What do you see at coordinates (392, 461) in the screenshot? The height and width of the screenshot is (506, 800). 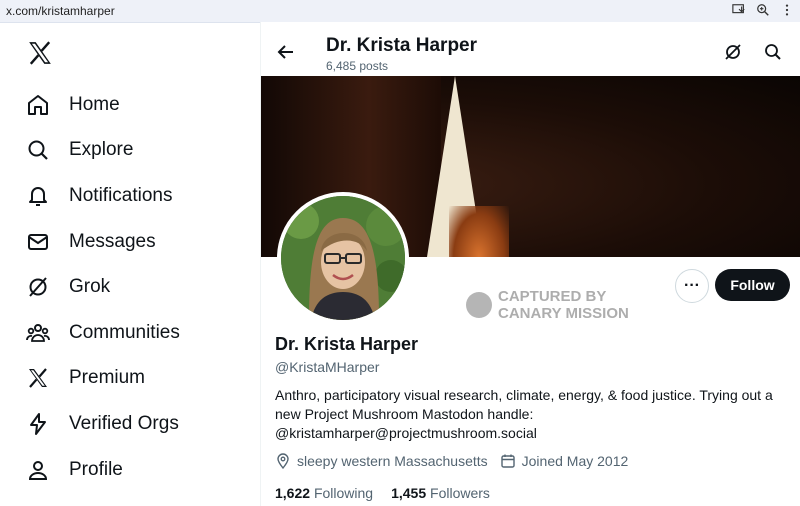 I see `profile-location: sleepy western Massachusetts` at bounding box center [392, 461].